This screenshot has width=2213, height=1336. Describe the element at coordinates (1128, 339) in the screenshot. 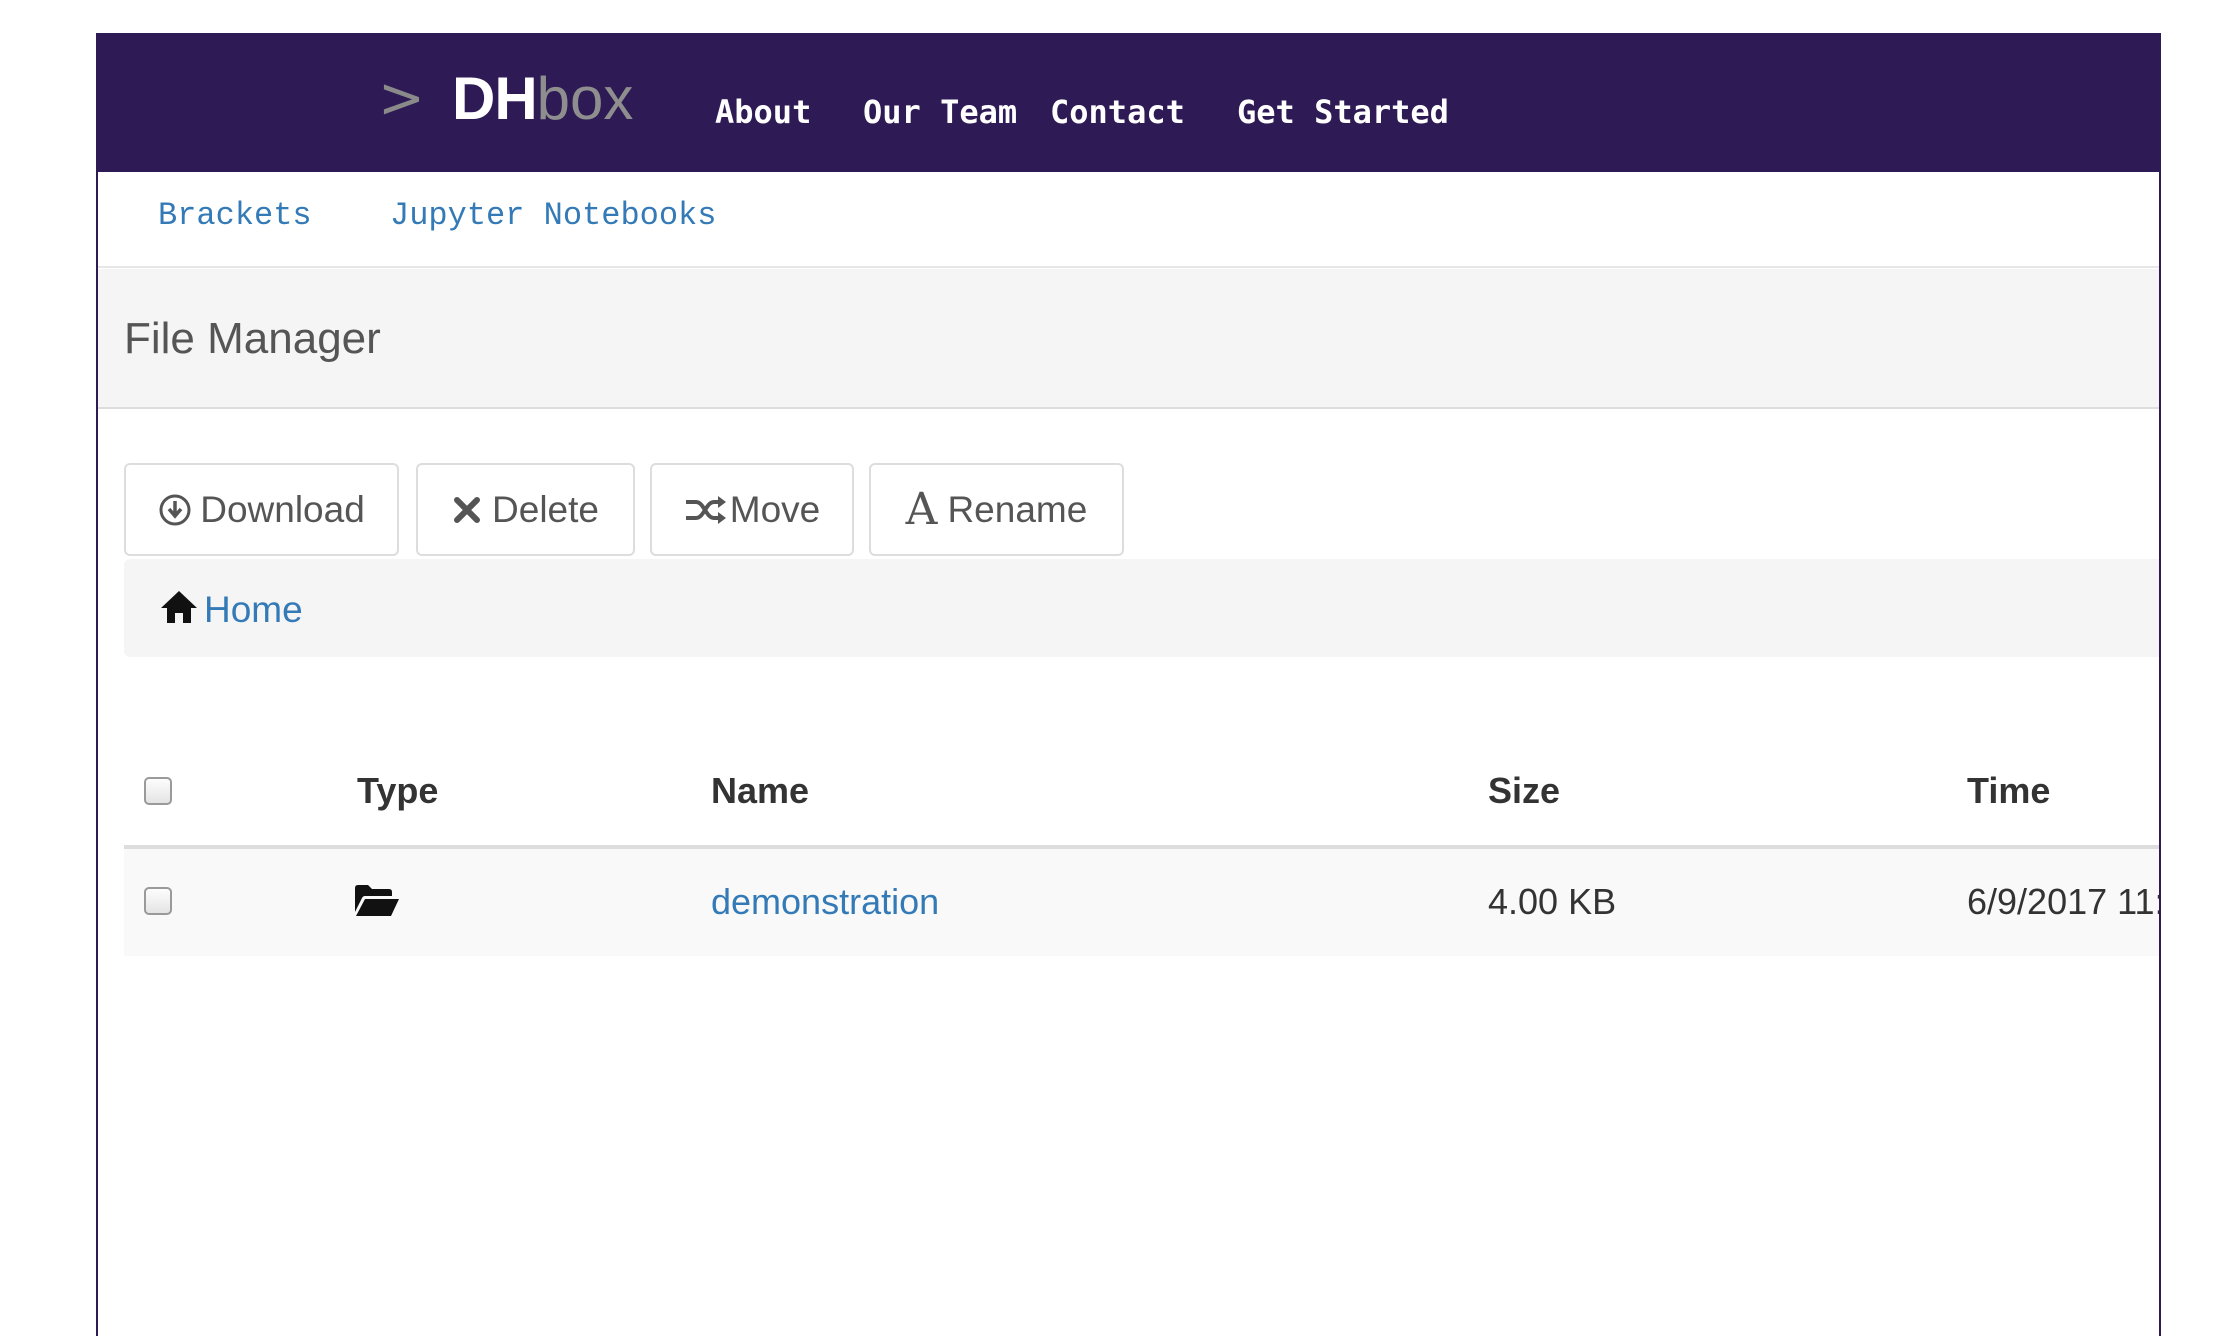

I see `panel-heading: File Manager` at that location.